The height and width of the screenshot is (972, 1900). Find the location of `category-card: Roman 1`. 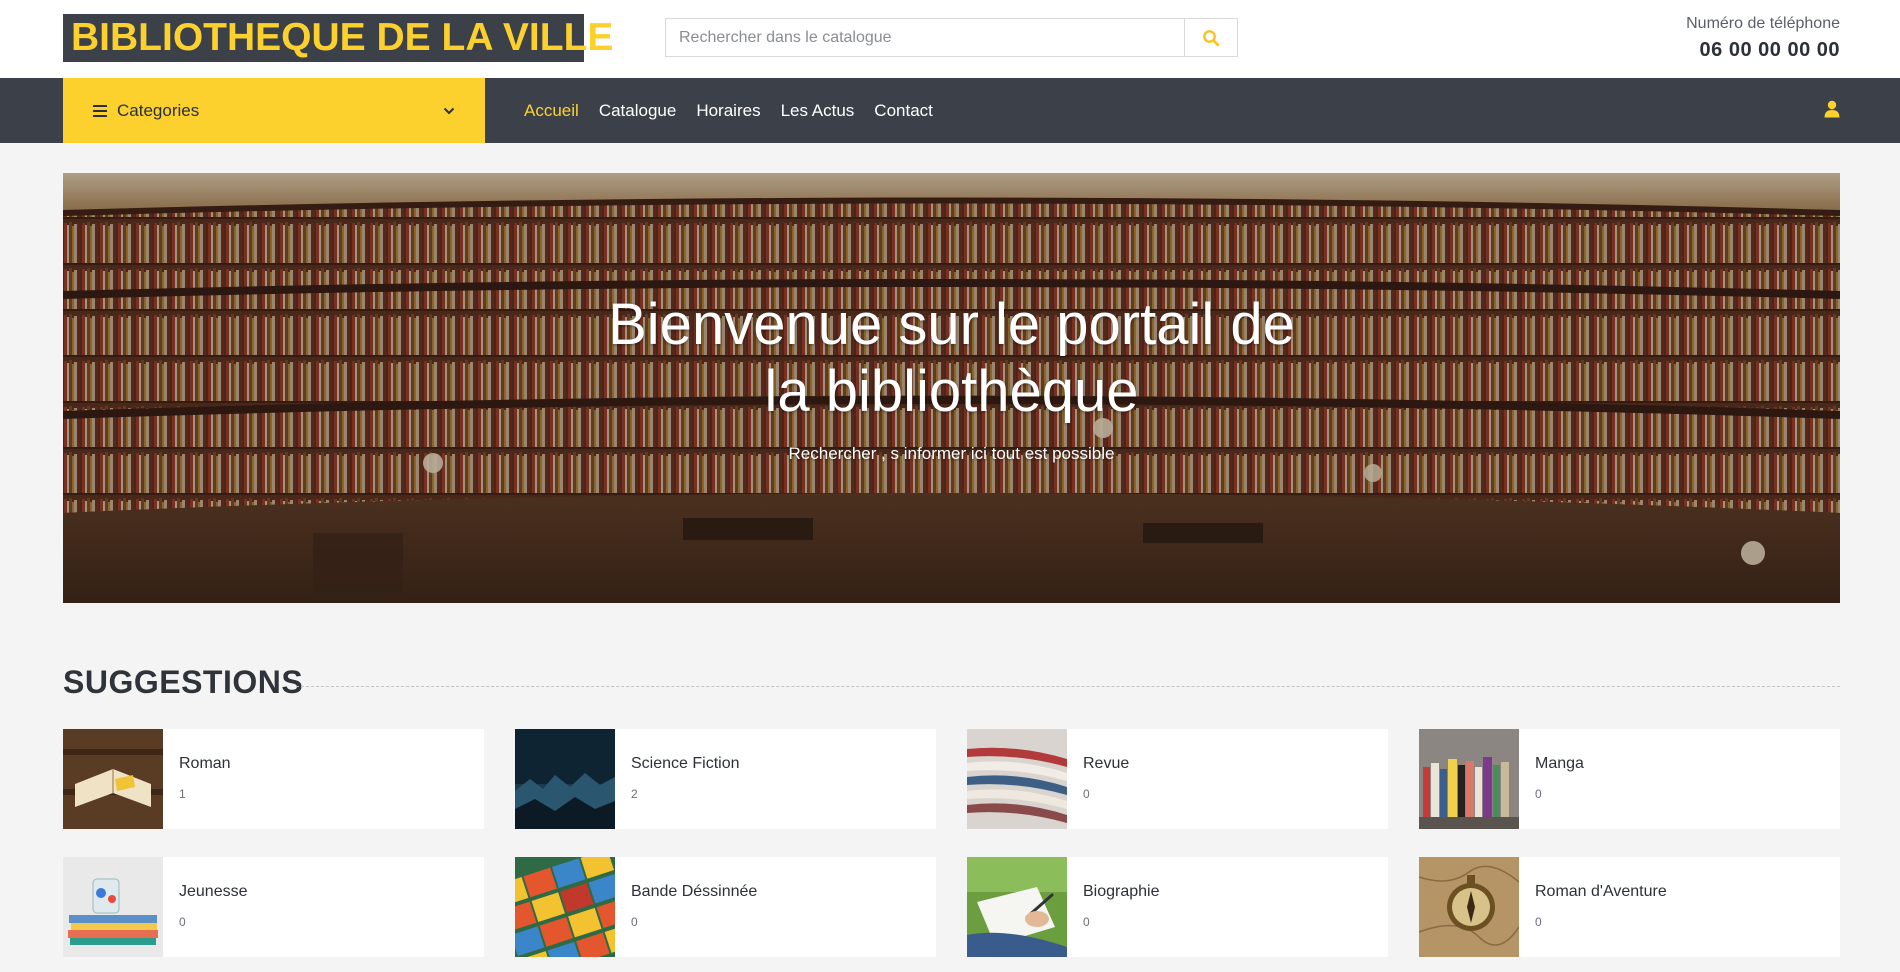

category-card: Roman 1 is located at coordinates (273, 779).